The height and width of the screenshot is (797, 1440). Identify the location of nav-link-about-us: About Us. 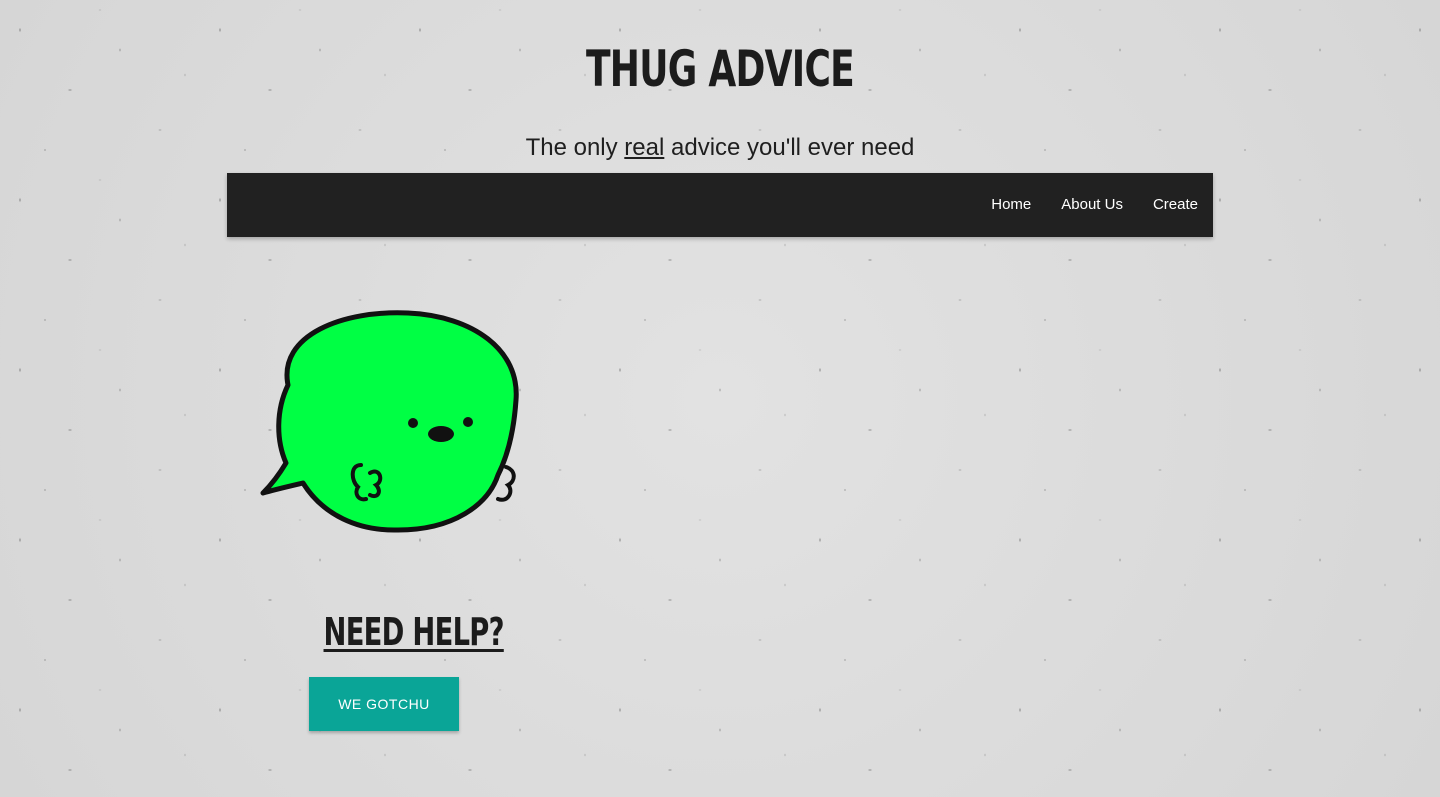
(1092, 205).